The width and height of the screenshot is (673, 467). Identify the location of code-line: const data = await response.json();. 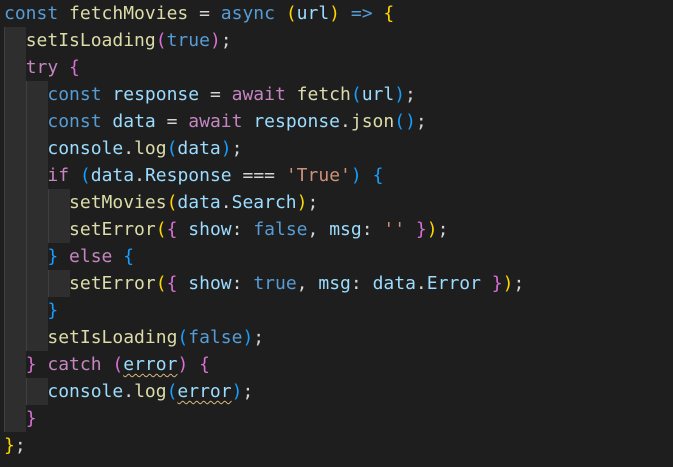
(237, 121).